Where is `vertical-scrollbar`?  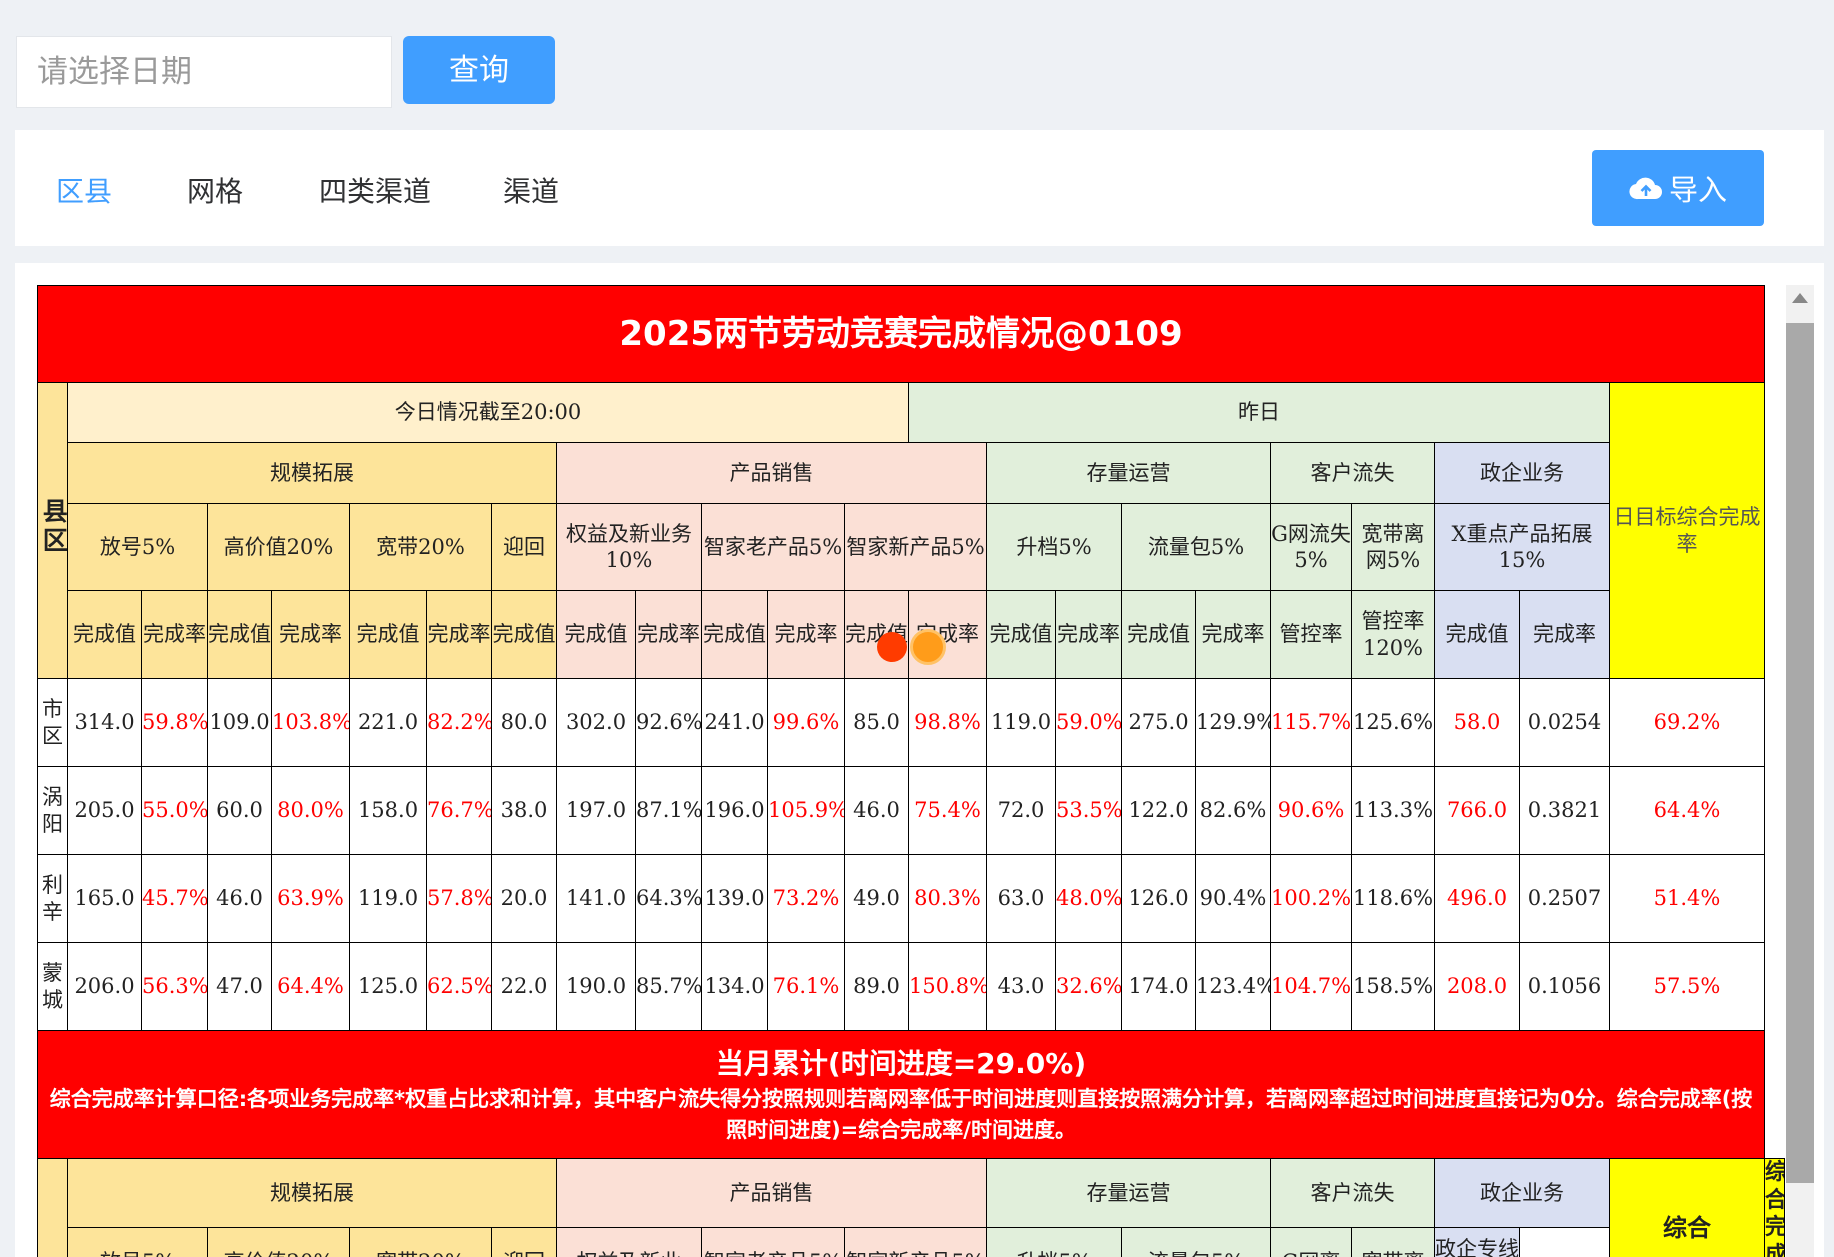
vertical-scrollbar is located at coordinates (1800, 771).